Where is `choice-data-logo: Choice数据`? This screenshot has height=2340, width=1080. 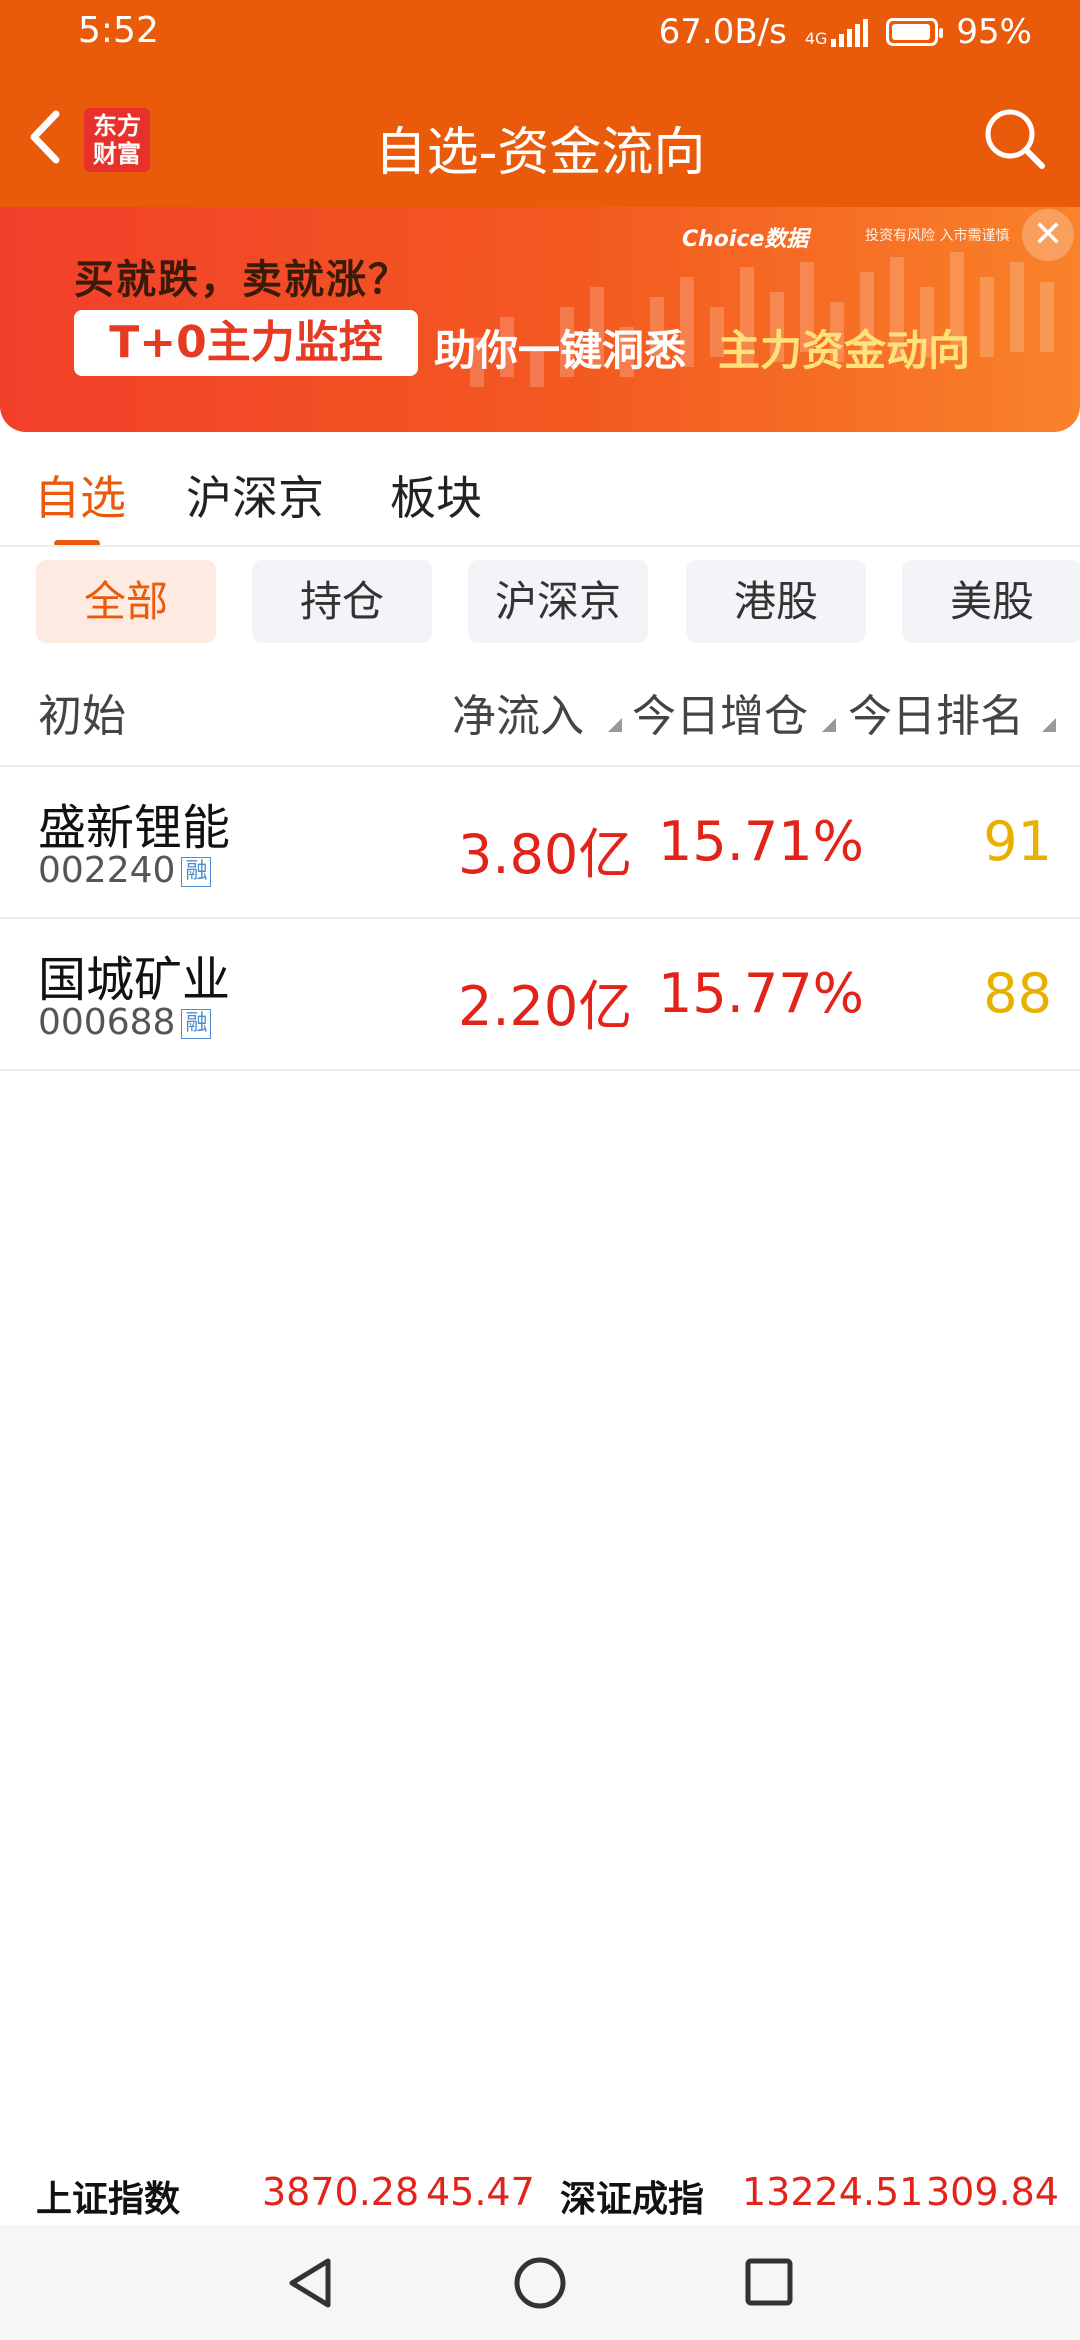 choice-data-logo: Choice数据 is located at coordinates (745, 239).